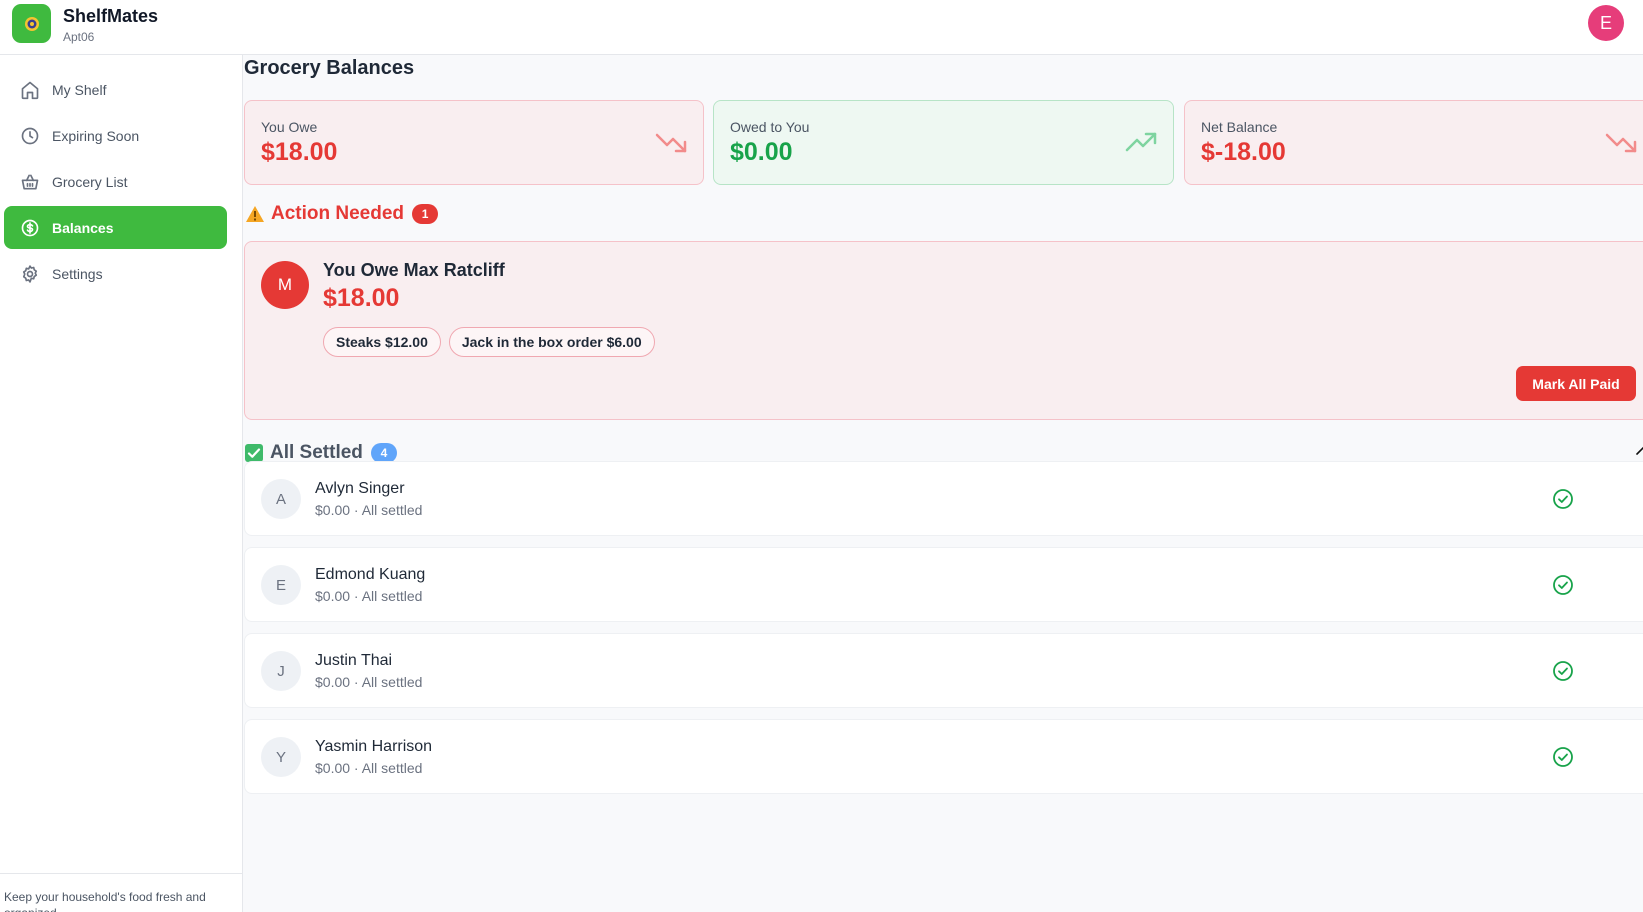 The width and height of the screenshot is (1643, 912). Describe the element at coordinates (285, 285) in the screenshot. I see `avatar: M` at that location.